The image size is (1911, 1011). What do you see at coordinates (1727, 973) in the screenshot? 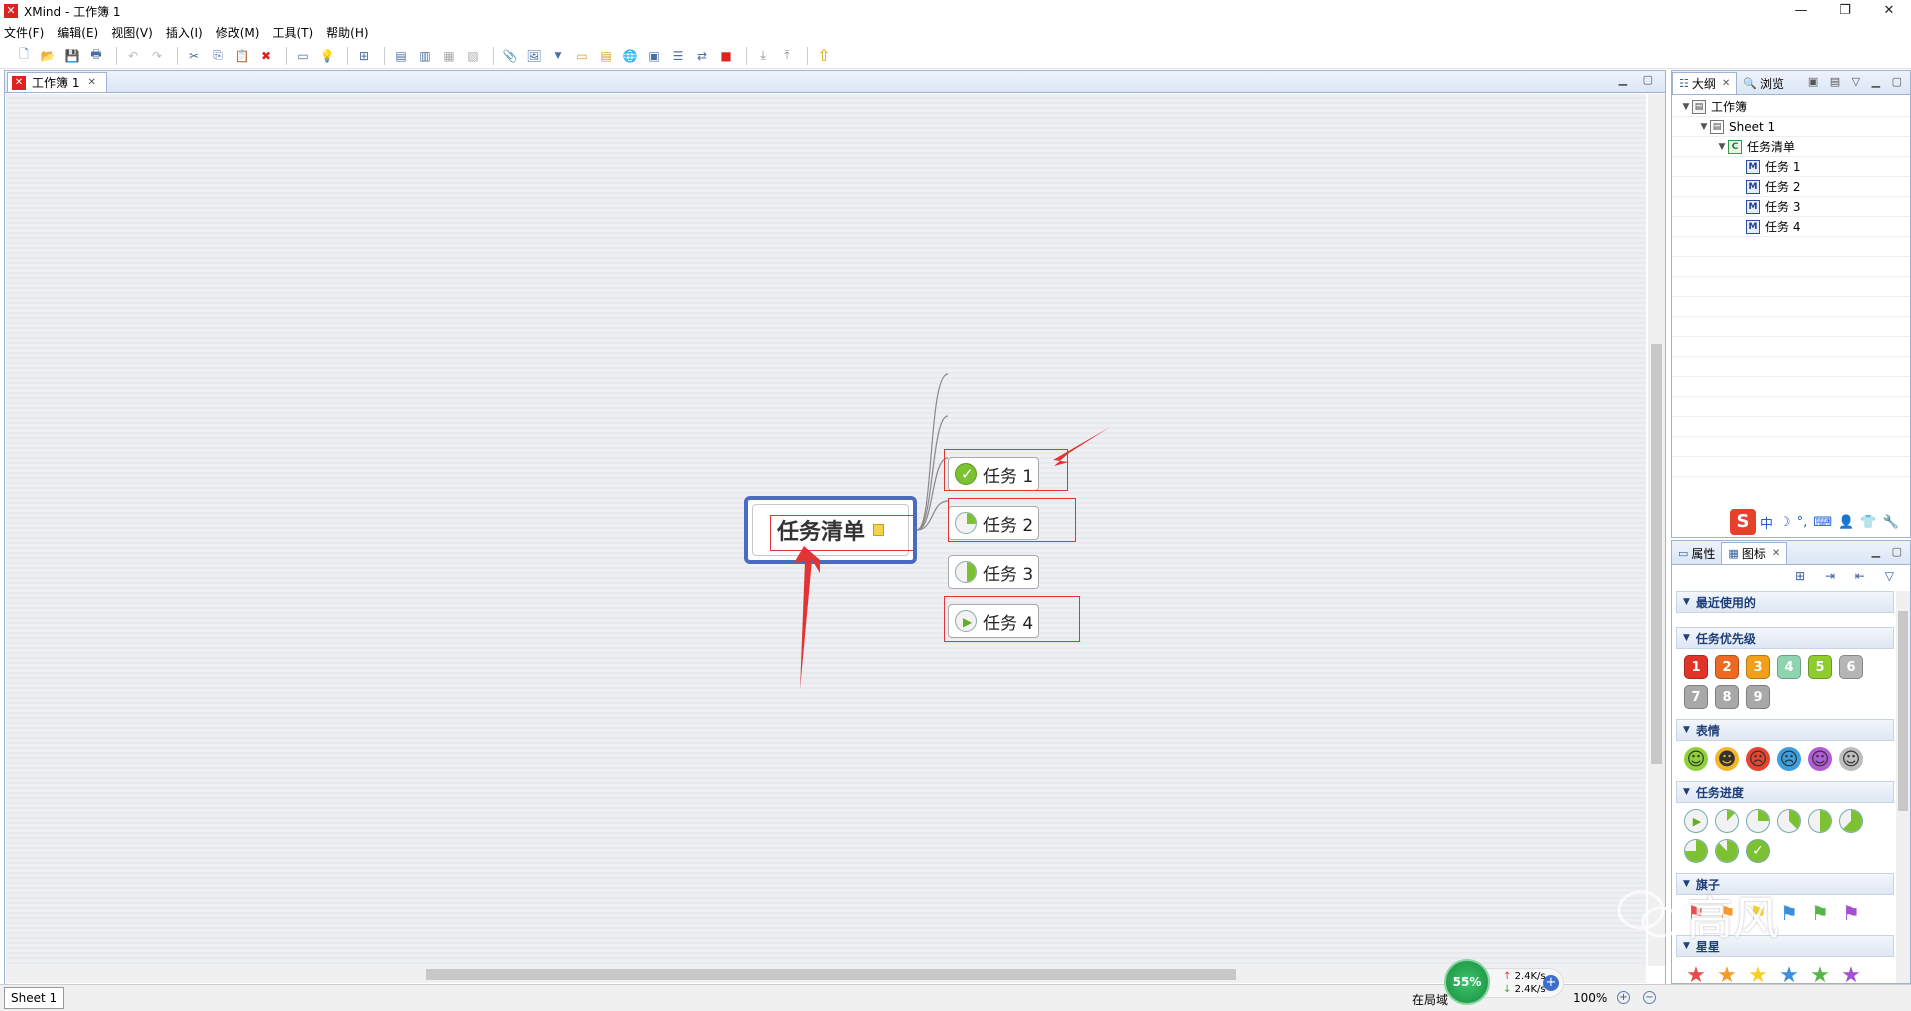
I see `star-1-icon: ★` at bounding box center [1727, 973].